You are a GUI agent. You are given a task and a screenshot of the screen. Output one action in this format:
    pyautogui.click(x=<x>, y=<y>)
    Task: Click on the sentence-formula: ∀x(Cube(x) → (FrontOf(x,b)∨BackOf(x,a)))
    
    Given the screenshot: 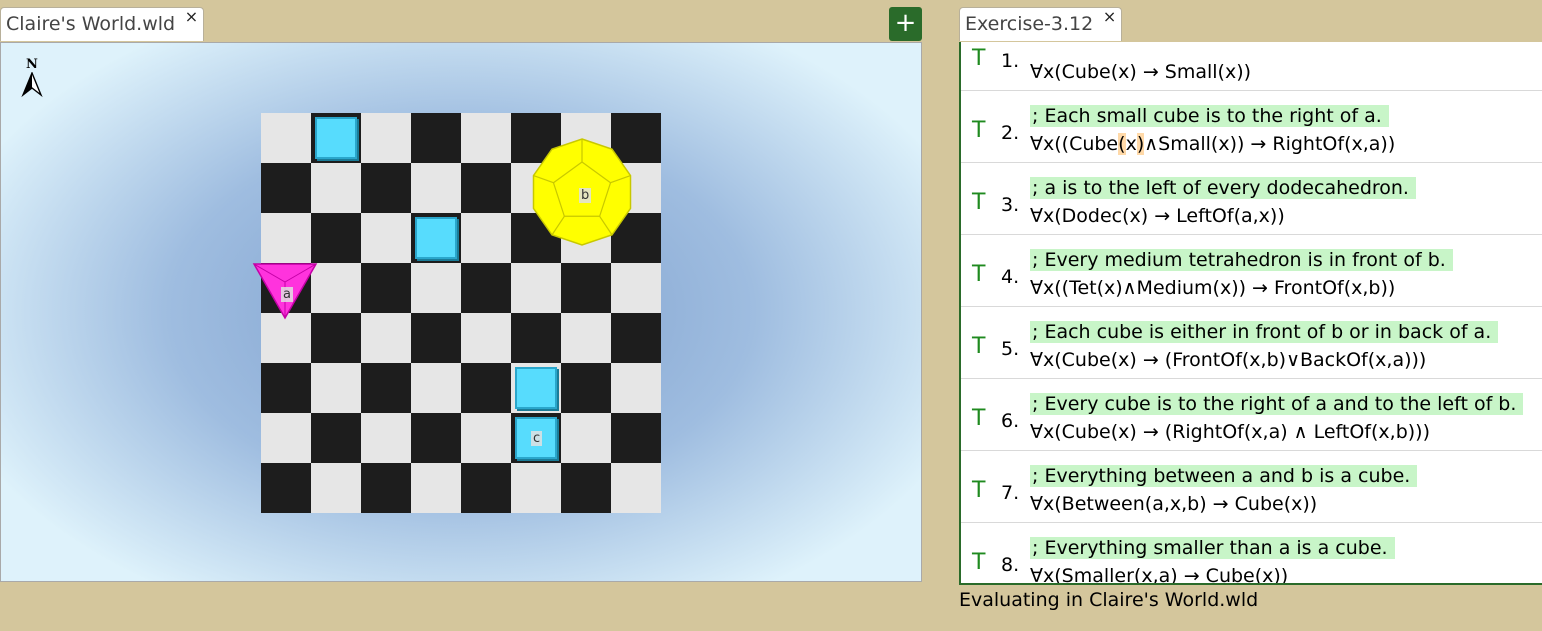 What is the action you would take?
    pyautogui.click(x=1228, y=360)
    